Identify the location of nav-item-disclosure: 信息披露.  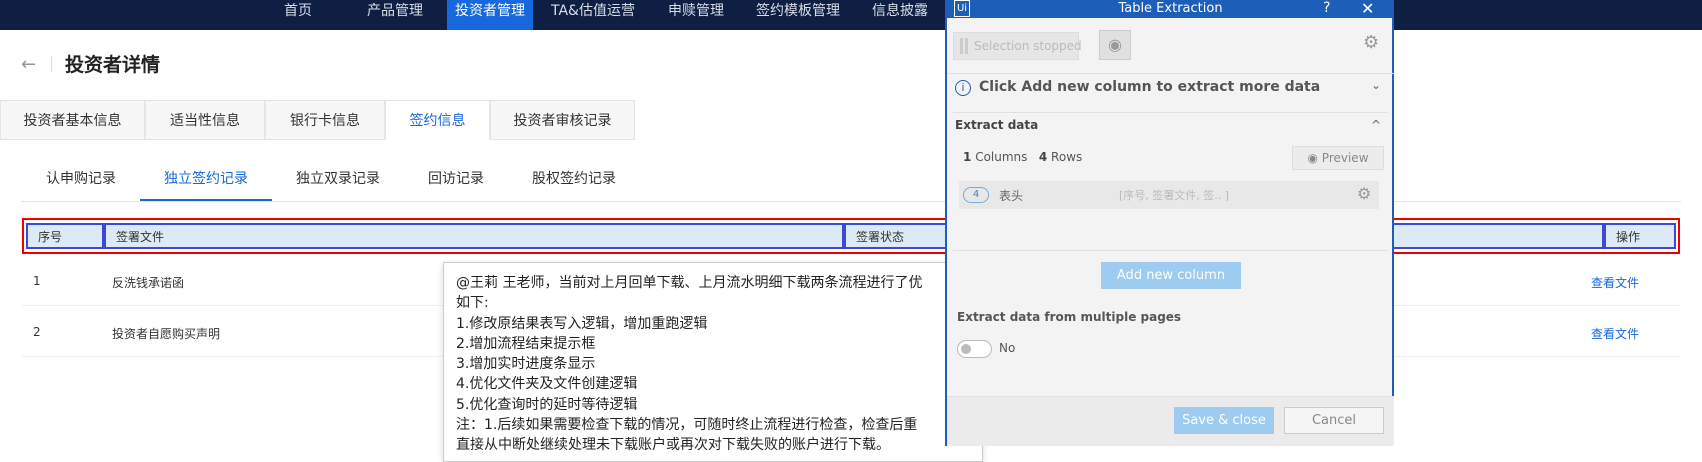
(900, 15).